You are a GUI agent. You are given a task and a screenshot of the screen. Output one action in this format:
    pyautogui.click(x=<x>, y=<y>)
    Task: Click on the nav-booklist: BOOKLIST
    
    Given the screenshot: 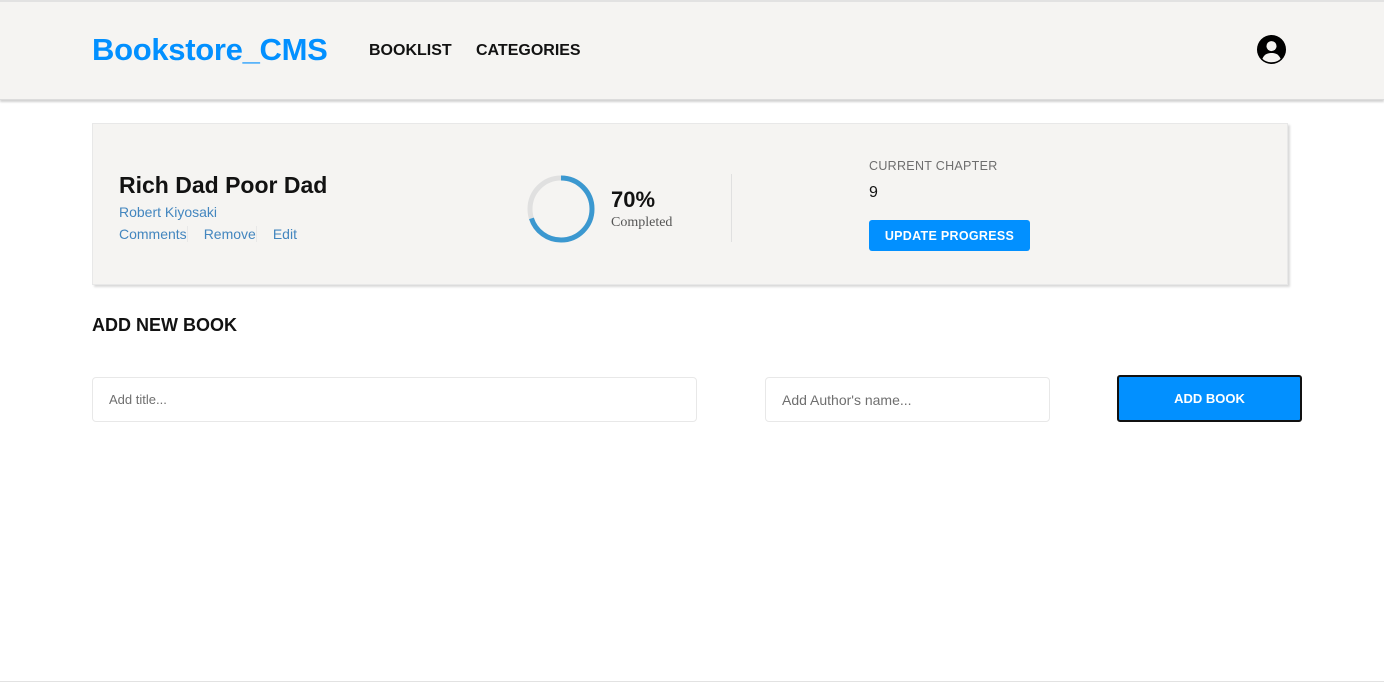 What is the action you would take?
    pyautogui.click(x=410, y=51)
    